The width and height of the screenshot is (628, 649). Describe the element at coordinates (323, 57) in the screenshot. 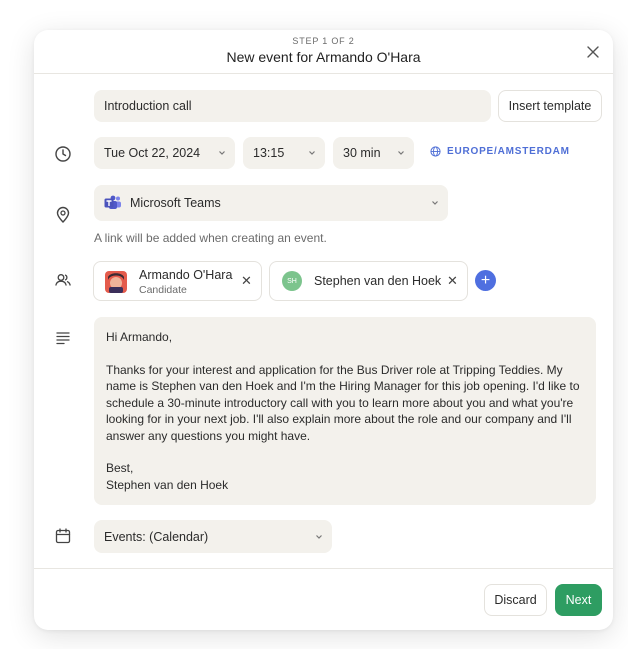

I see `modal-title: New event for Armando O'Hara` at that location.